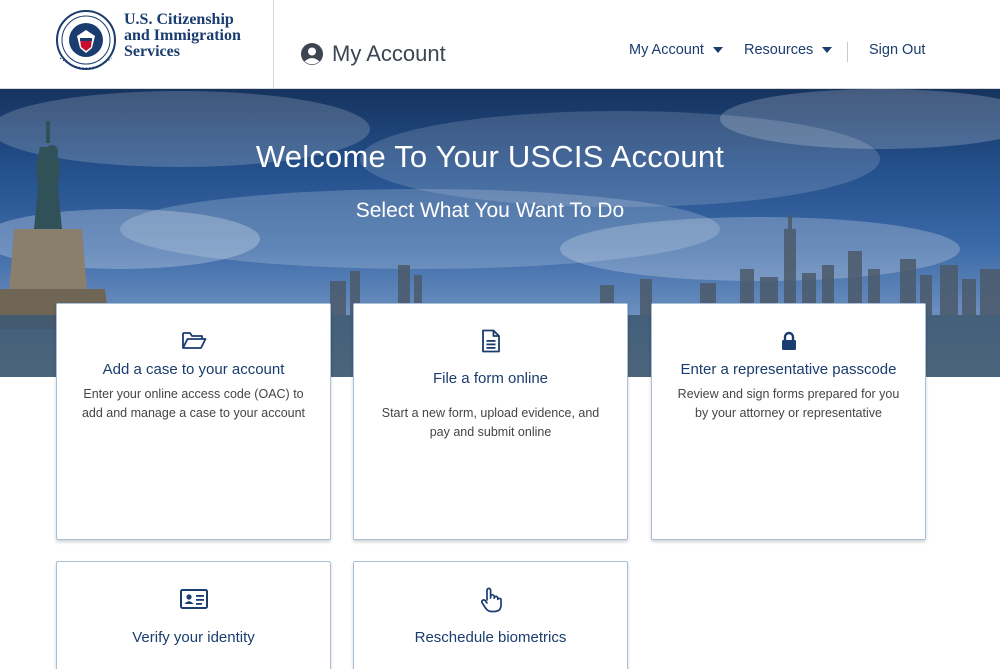  Describe the element at coordinates (490, 341) in the screenshot. I see `document-icon` at that location.